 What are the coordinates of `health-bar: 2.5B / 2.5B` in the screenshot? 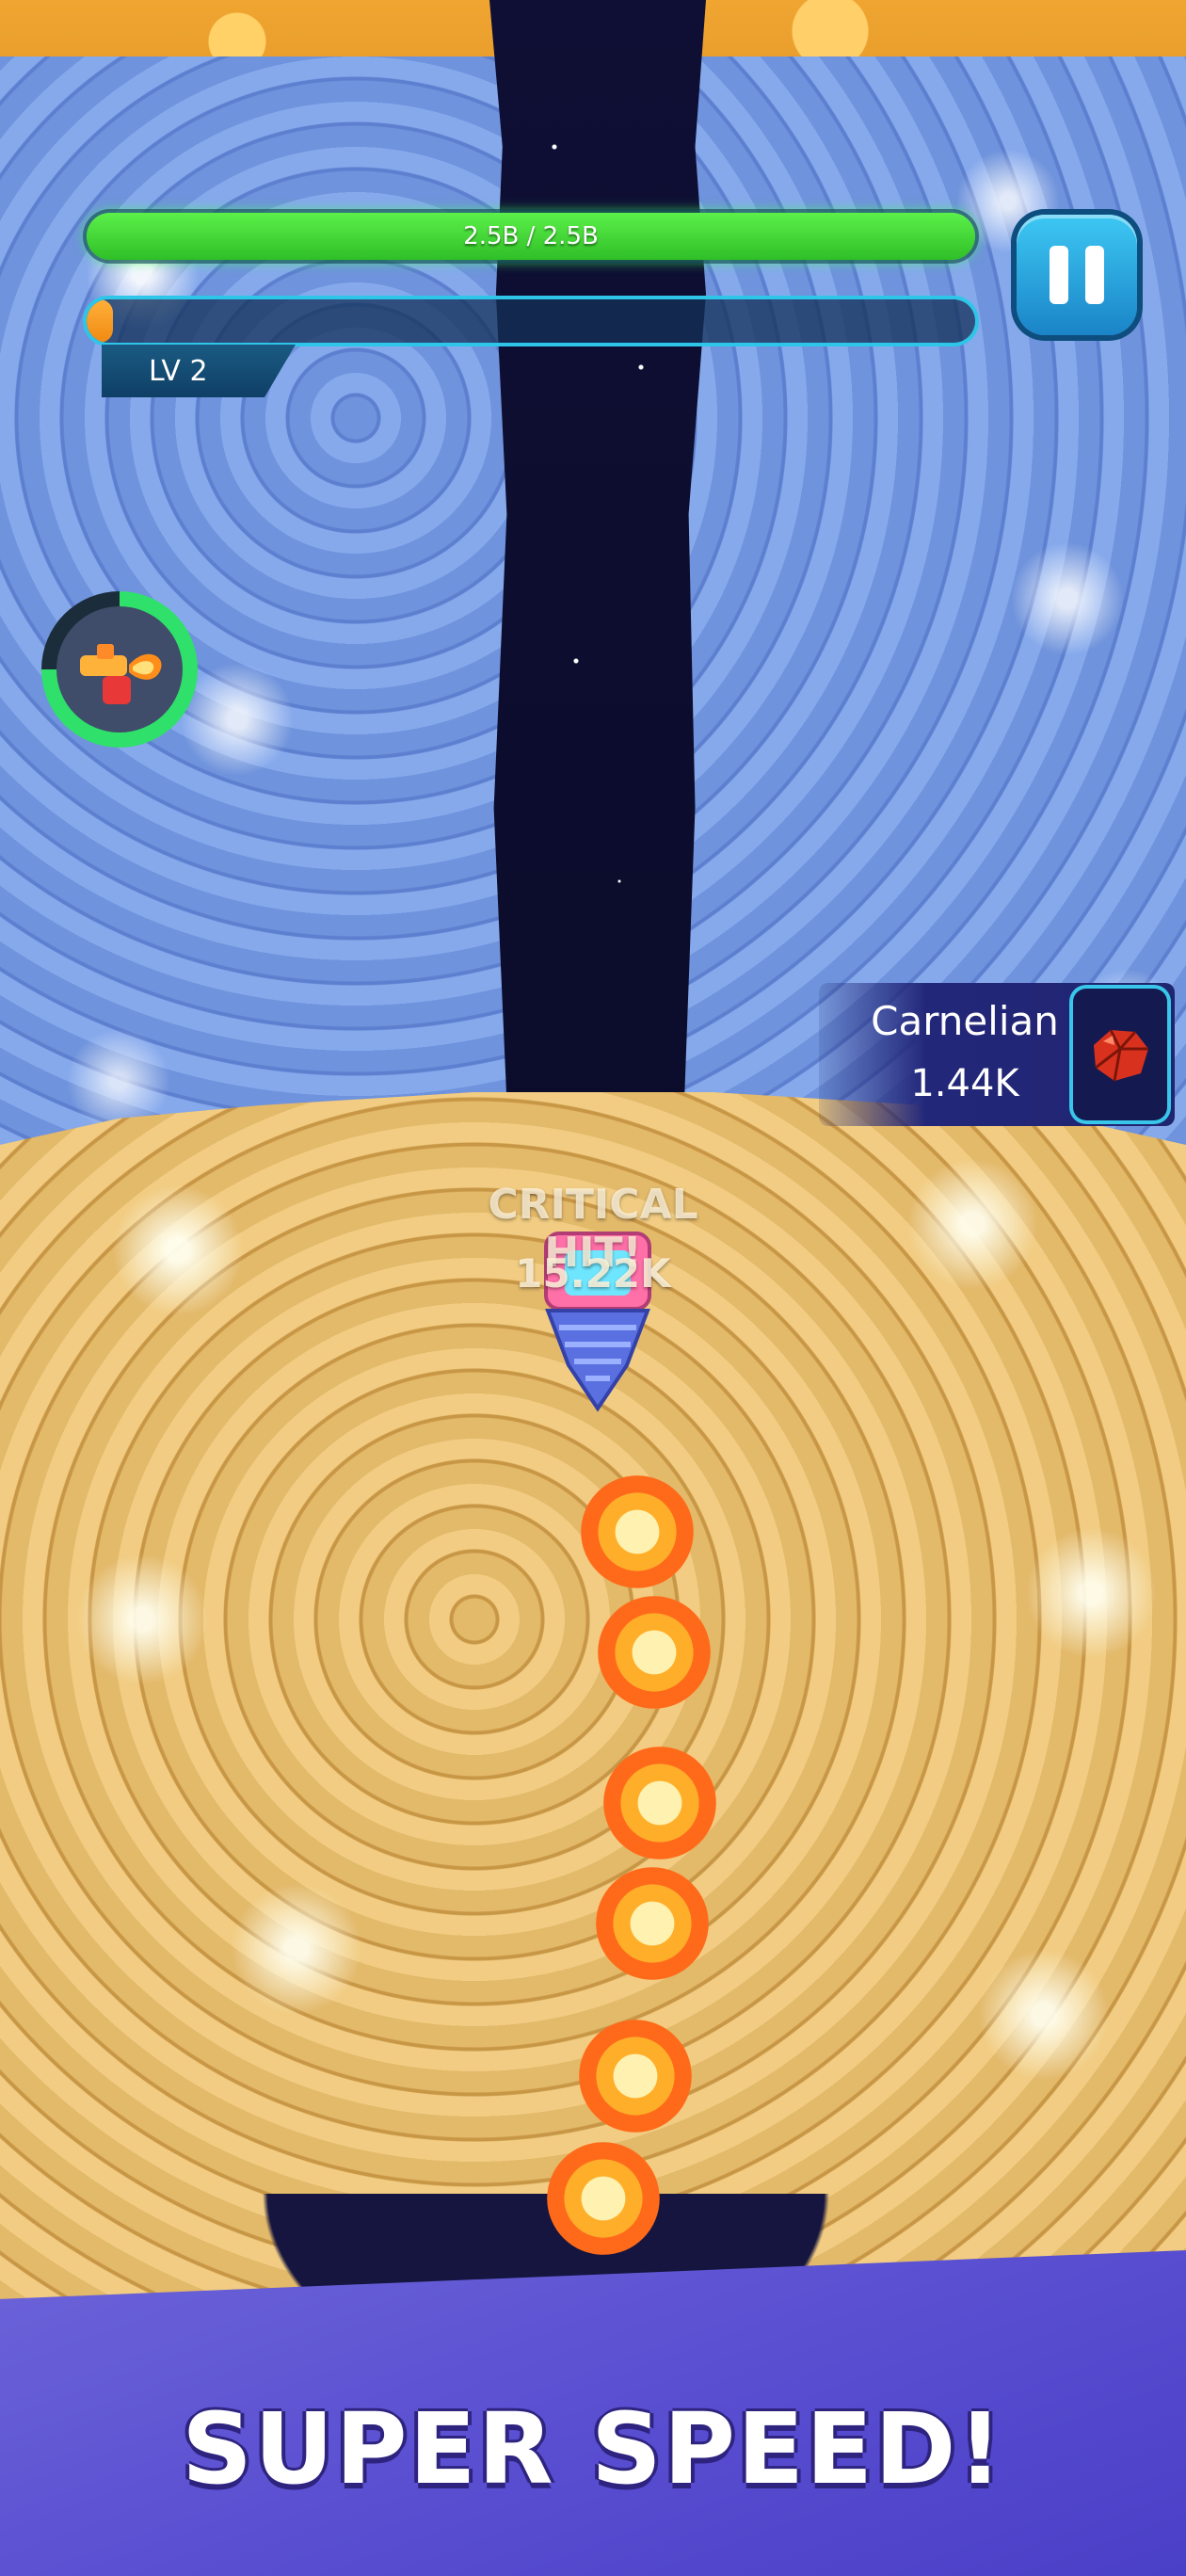 It's located at (531, 236).